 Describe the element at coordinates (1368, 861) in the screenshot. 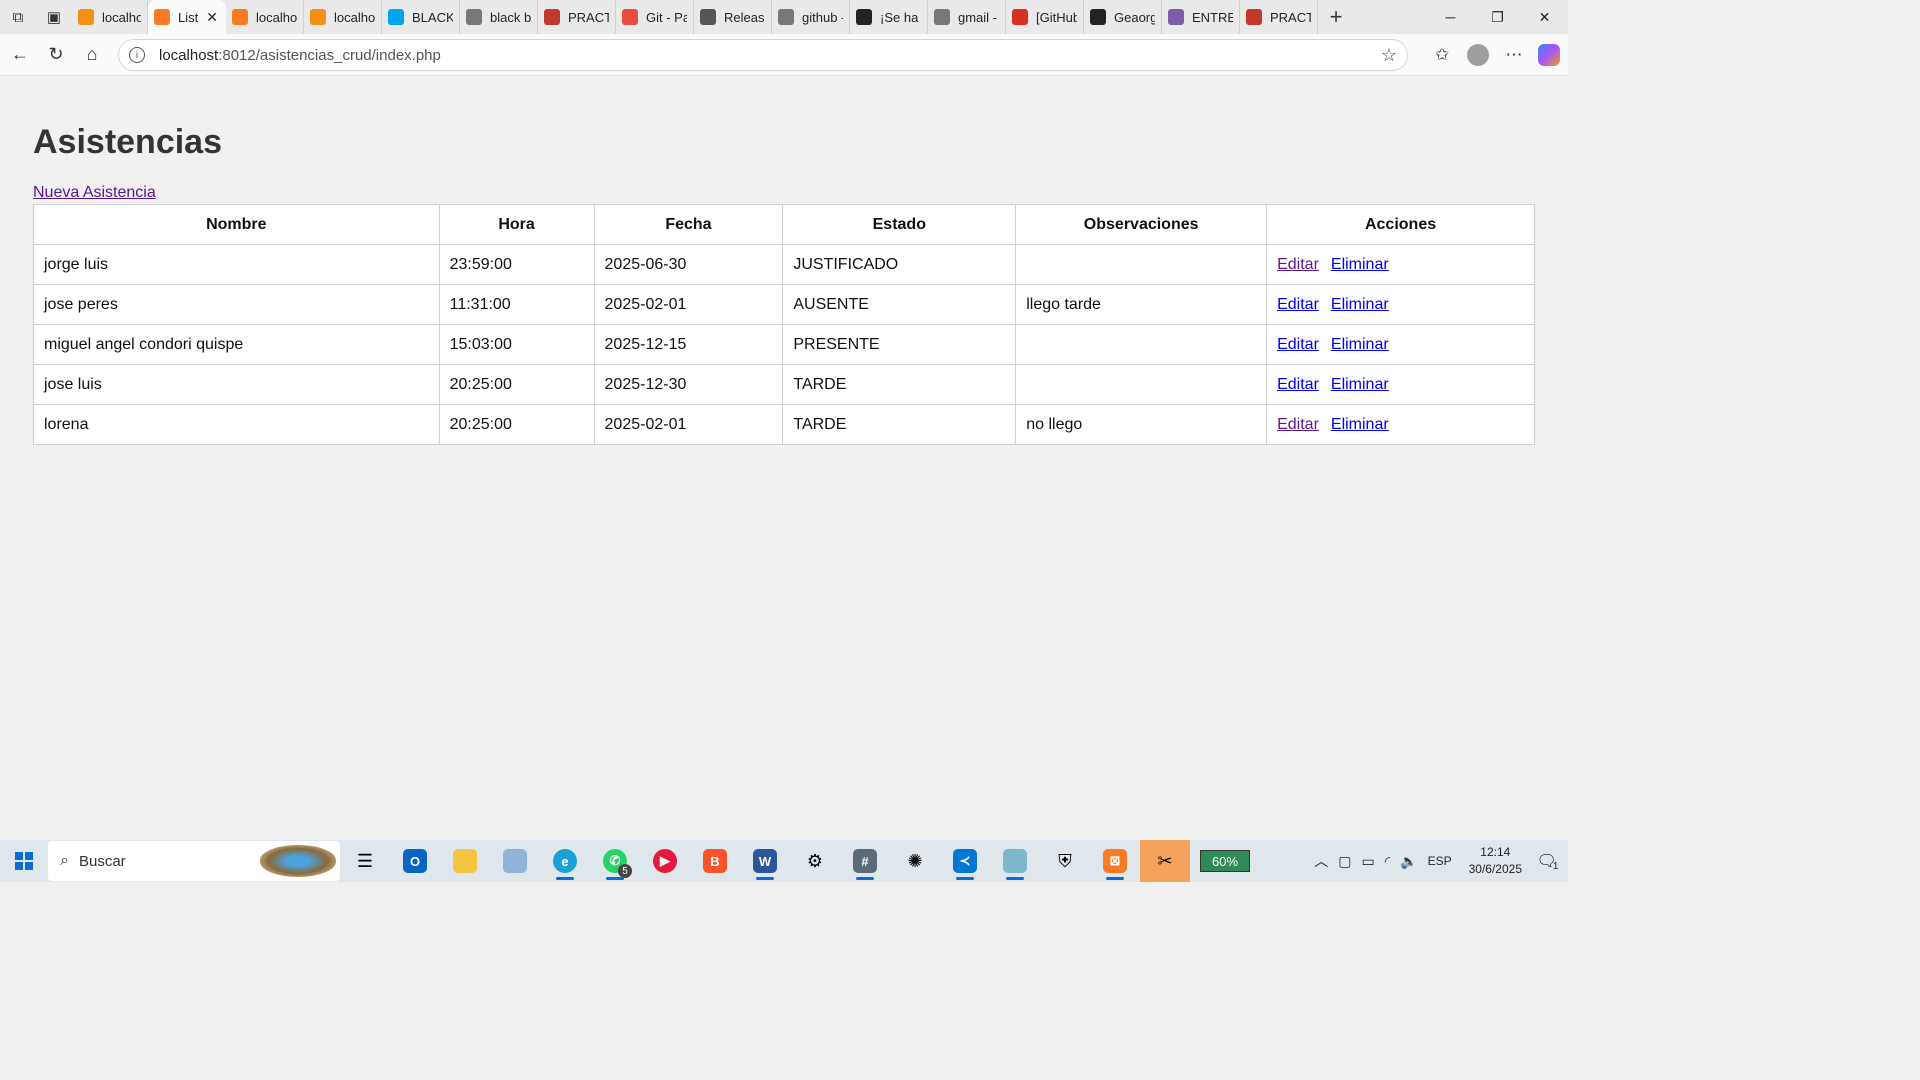

I see `battery-status-icon: ▭` at that location.